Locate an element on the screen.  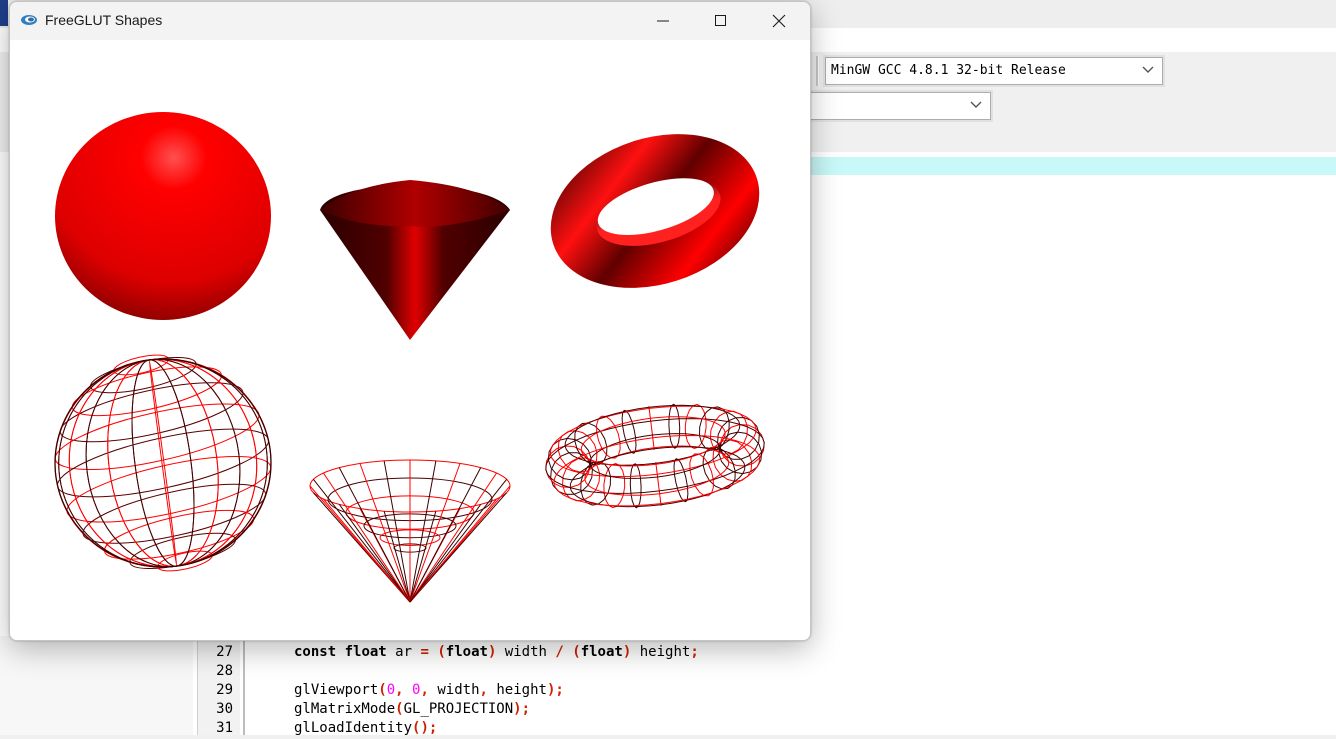
solid-sphere is located at coordinates (163, 216).